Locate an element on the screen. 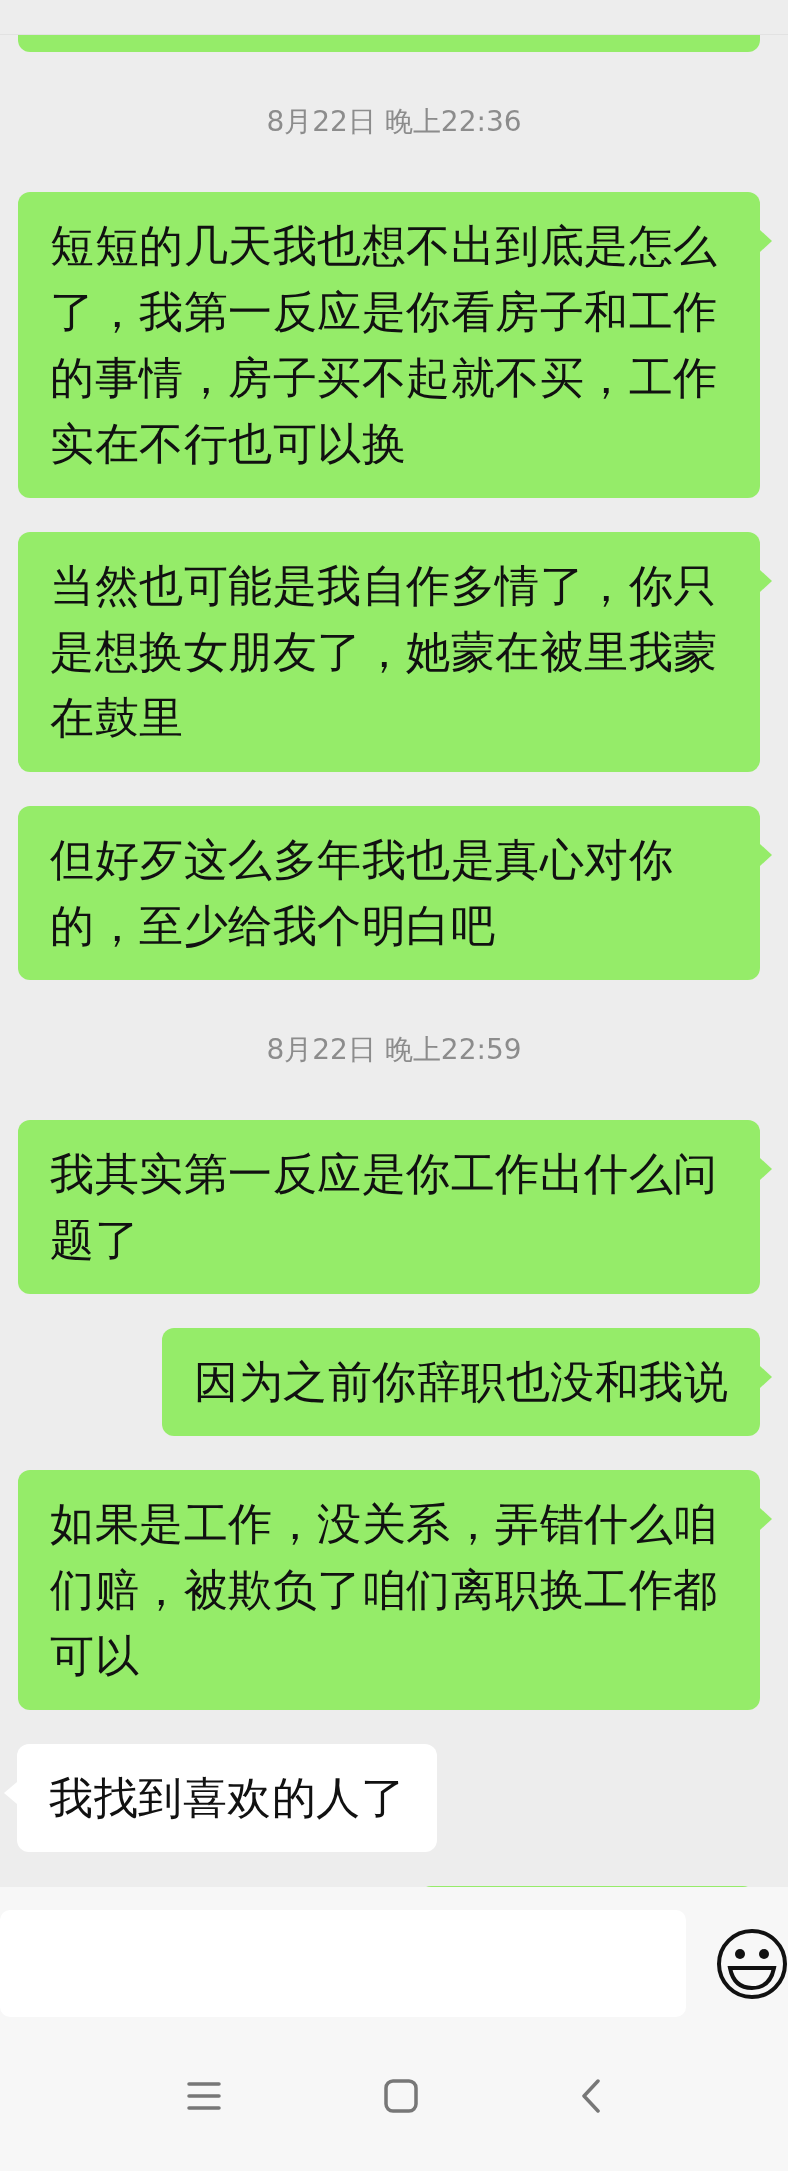  message-bubble: 短短的几天我也想不出到底是怎么了，我第一反应是你看房子和工作的事情，房子买不起就不买，工作实在不行也可以换 is located at coordinates (389, 345).